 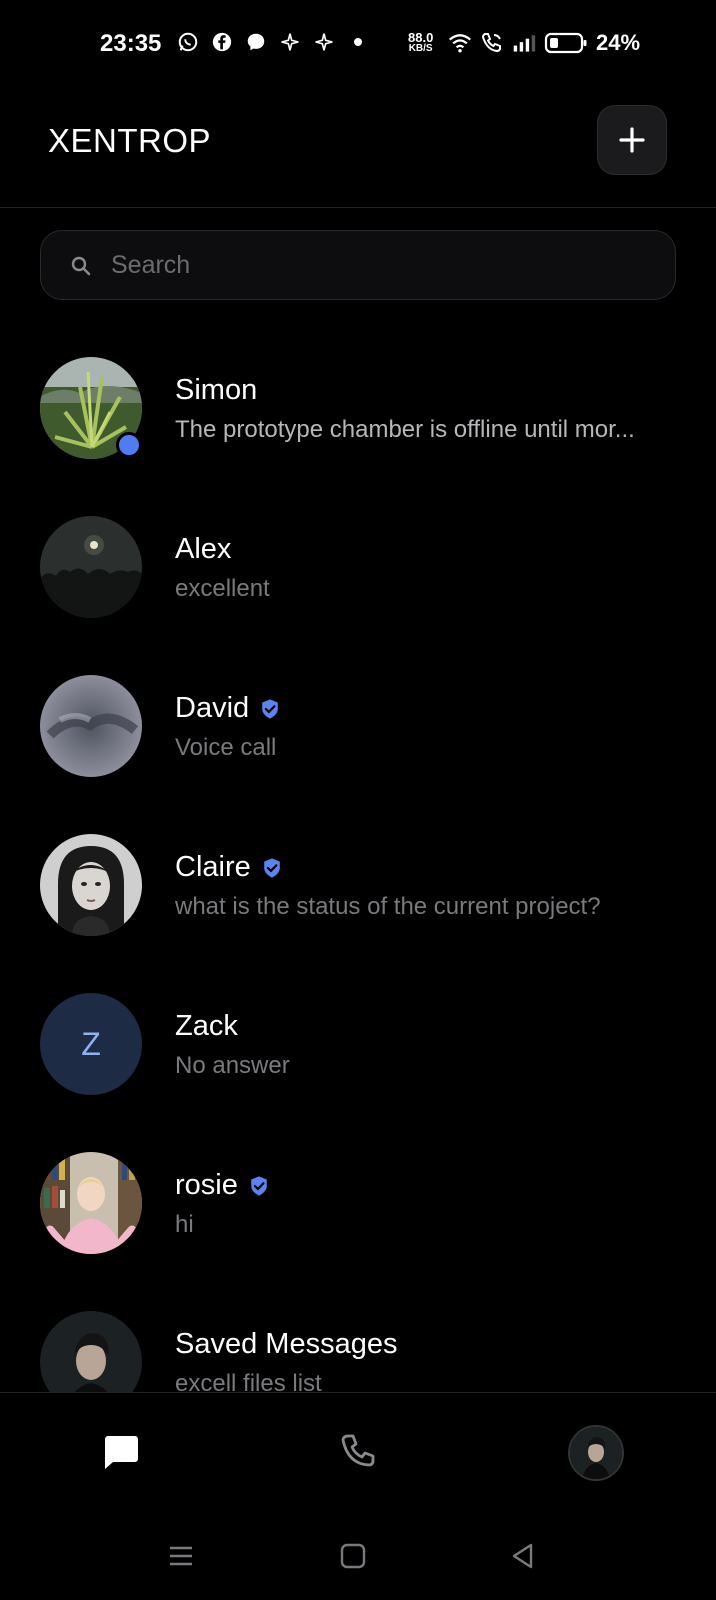 I want to click on signal-icon, so click(x=524, y=43).